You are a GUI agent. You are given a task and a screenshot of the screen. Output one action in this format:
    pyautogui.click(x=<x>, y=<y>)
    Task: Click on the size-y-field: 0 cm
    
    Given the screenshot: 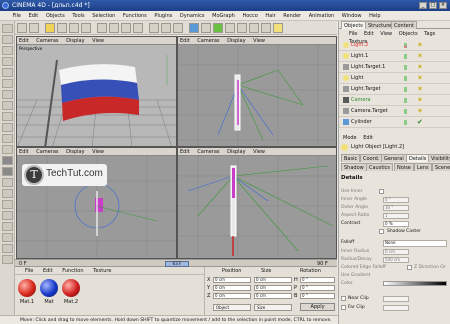 What is the action you would take?
    pyautogui.click(x=273, y=288)
    